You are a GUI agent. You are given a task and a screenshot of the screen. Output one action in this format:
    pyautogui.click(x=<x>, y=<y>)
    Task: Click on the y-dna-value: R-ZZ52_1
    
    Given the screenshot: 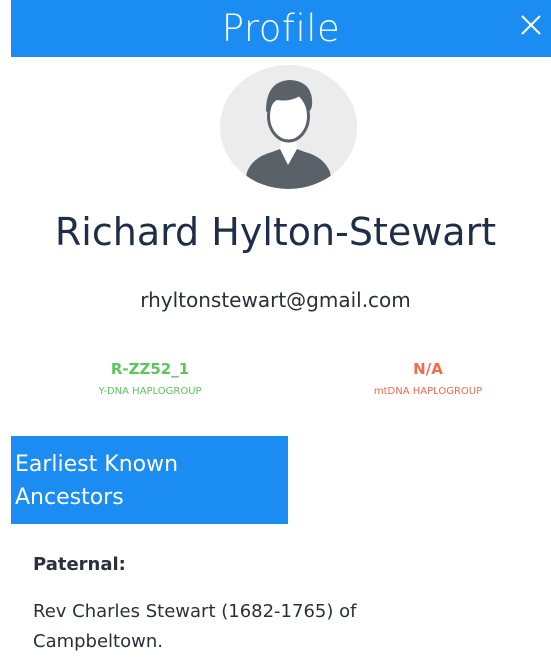 What is the action you would take?
    pyautogui.click(x=150, y=369)
    